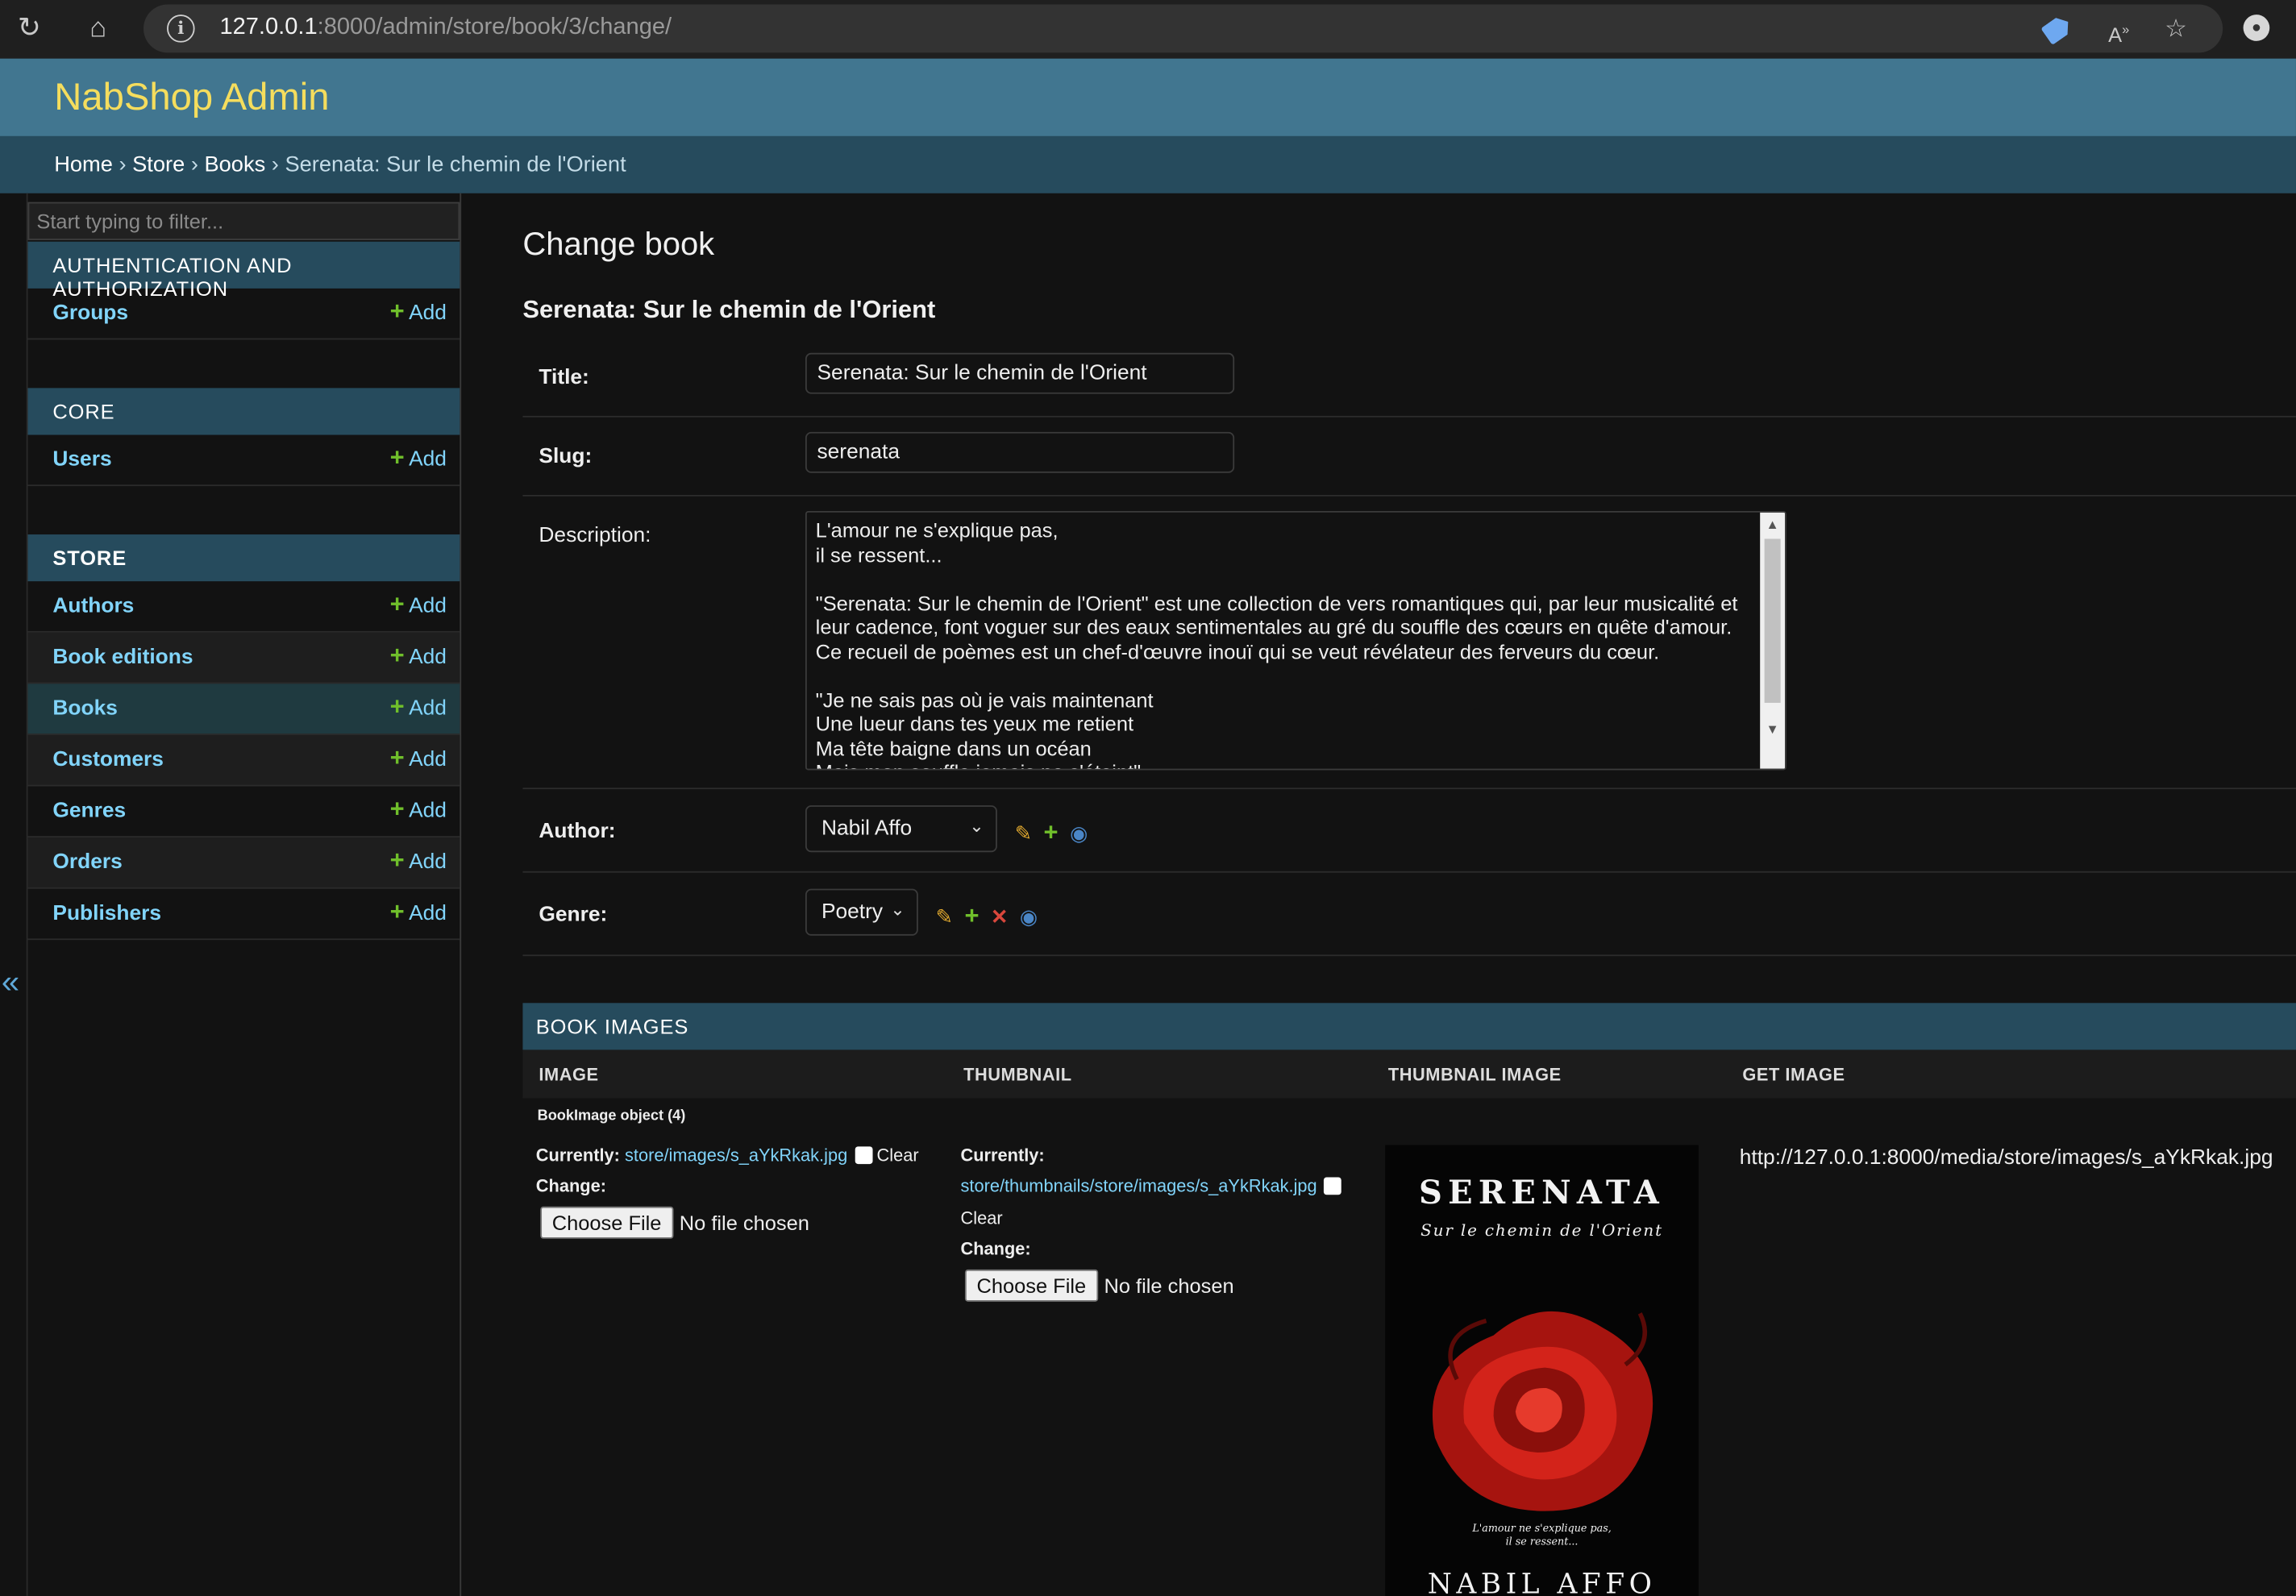  I want to click on image-file-link: store/images/s_aYkRkak.jpg, so click(736, 1155).